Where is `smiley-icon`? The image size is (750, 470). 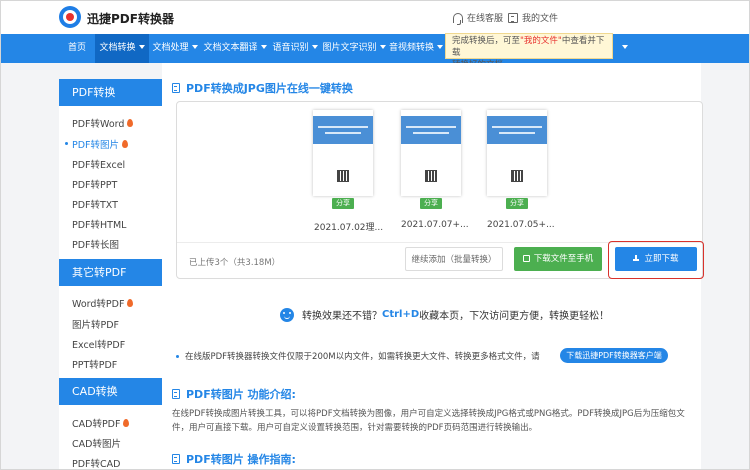
smiley-icon is located at coordinates (287, 314).